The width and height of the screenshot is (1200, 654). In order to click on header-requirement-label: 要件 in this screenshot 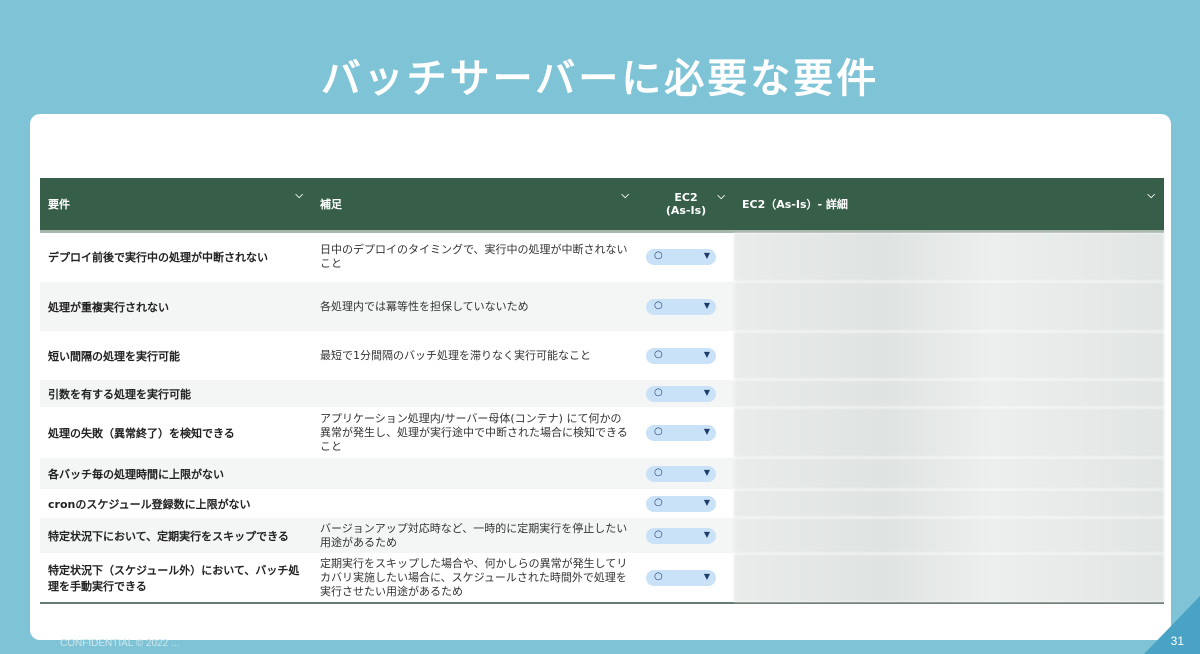, I will do `click(59, 204)`.